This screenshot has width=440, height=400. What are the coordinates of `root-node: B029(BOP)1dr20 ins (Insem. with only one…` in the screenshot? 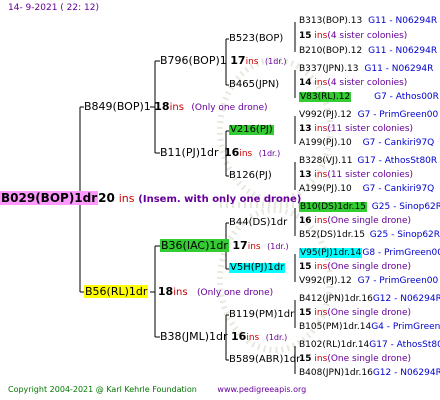 It's located at (150, 198).